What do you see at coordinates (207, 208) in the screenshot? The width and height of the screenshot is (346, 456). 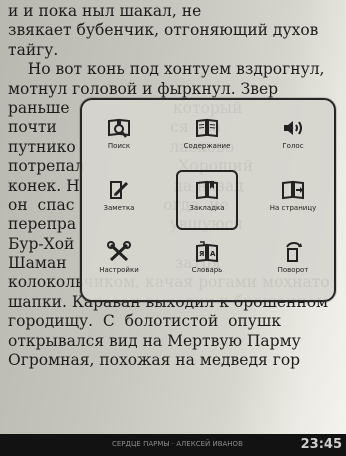 I see `menu-item-label: Закладка` at bounding box center [207, 208].